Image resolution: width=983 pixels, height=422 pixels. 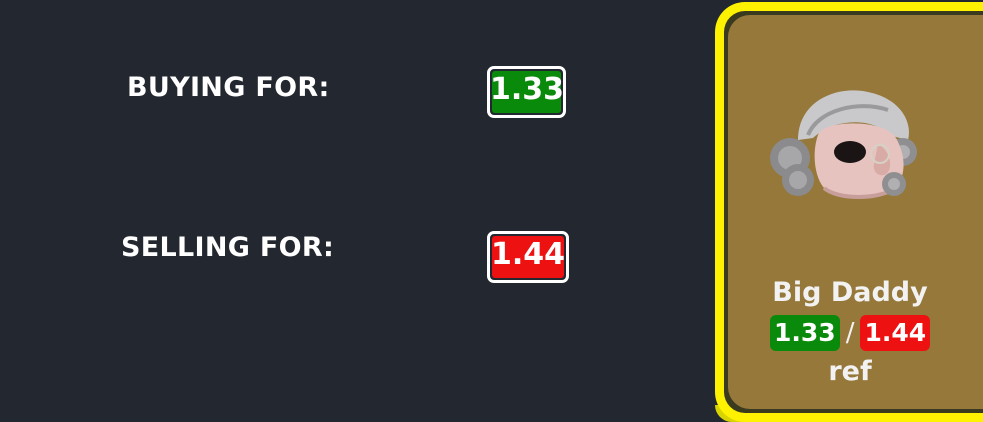 I want to click on item-sell-price: 1.44, so click(x=895, y=333).